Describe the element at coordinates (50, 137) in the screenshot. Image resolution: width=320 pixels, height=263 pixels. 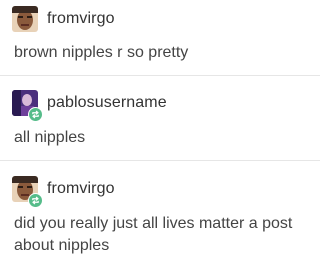
I see `post-text: all nipples` at that location.